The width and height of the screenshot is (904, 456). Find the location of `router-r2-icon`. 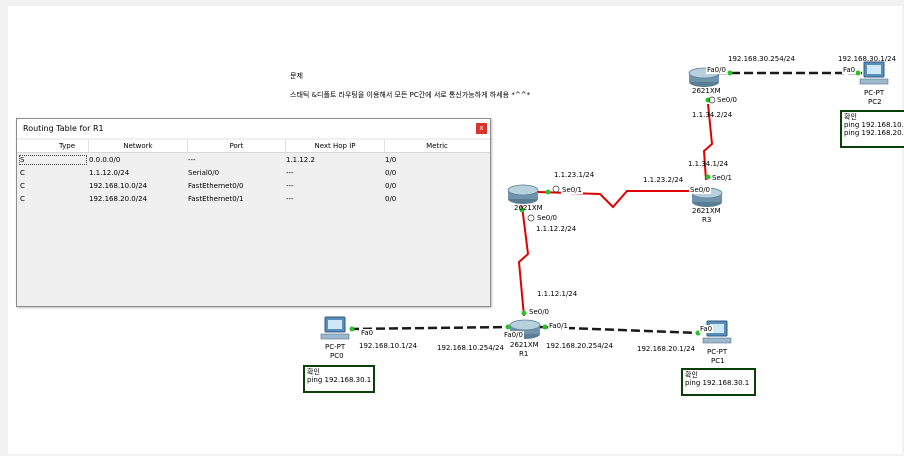

router-r2-icon is located at coordinates (523, 194).